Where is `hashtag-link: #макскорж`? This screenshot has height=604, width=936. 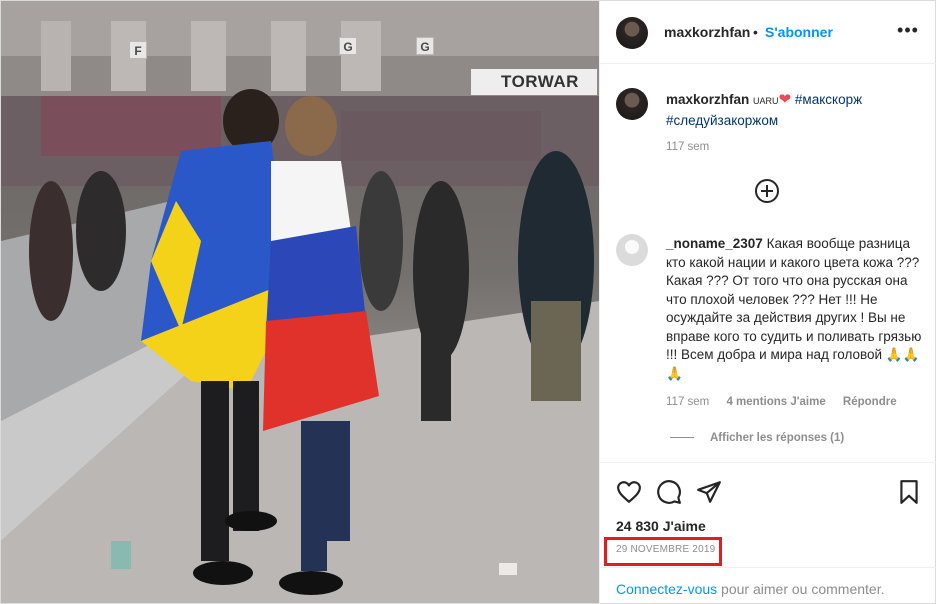 hashtag-link: #макскорж is located at coordinates (828, 99).